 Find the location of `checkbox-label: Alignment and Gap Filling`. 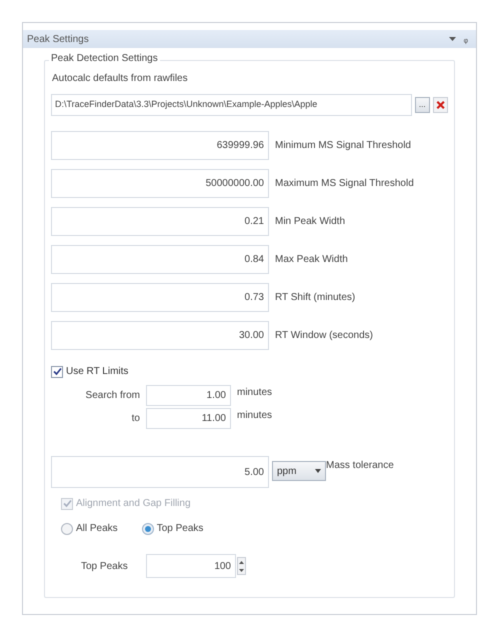

checkbox-label: Alignment and Gap Filling is located at coordinates (133, 504).